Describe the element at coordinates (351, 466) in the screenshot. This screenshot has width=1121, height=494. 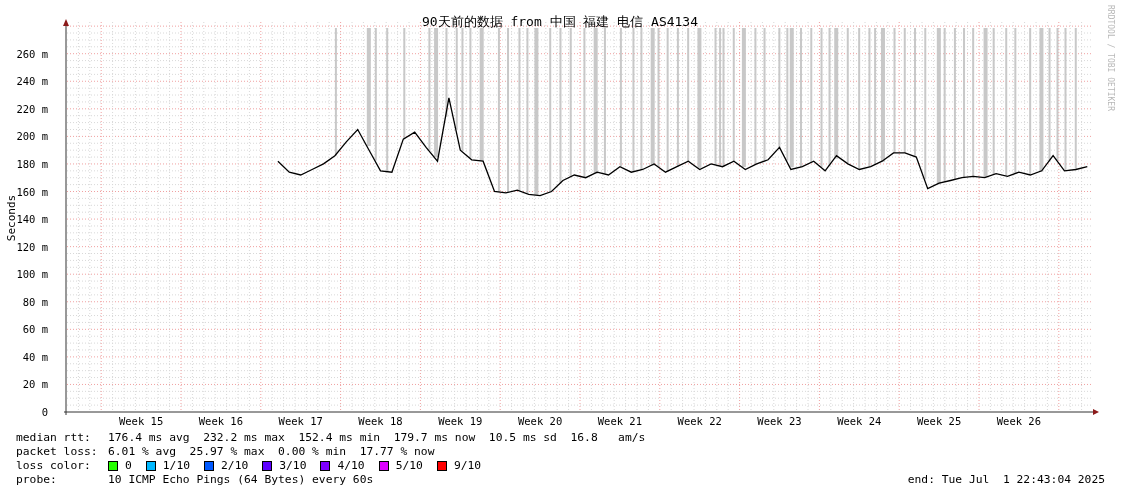
I see `swatch-label: 4/10` at that location.